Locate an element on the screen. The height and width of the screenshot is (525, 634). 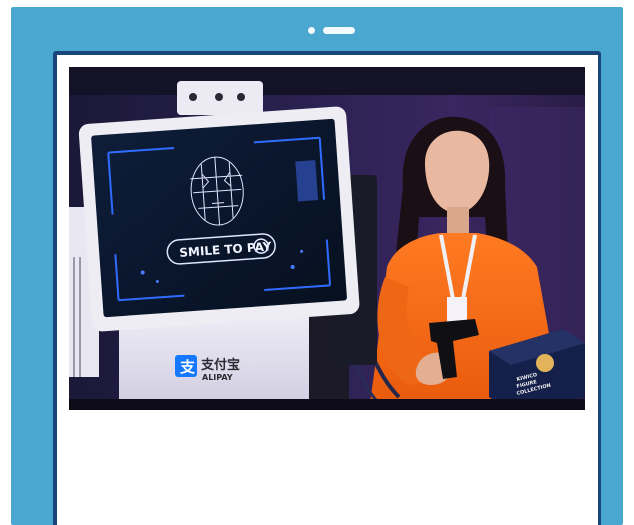
ceiling-shadow is located at coordinates (327, 81).